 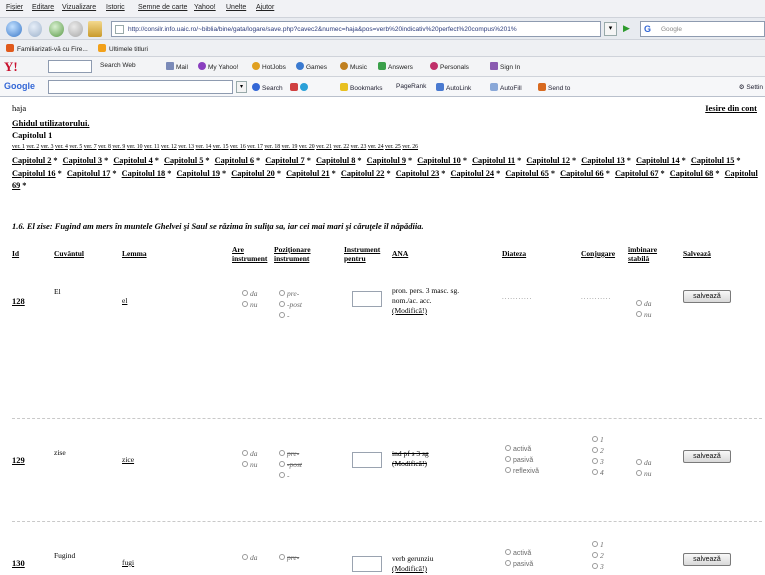 What do you see at coordinates (610, 29) in the screenshot?
I see `address-dropdown-icon: ▾` at bounding box center [610, 29].